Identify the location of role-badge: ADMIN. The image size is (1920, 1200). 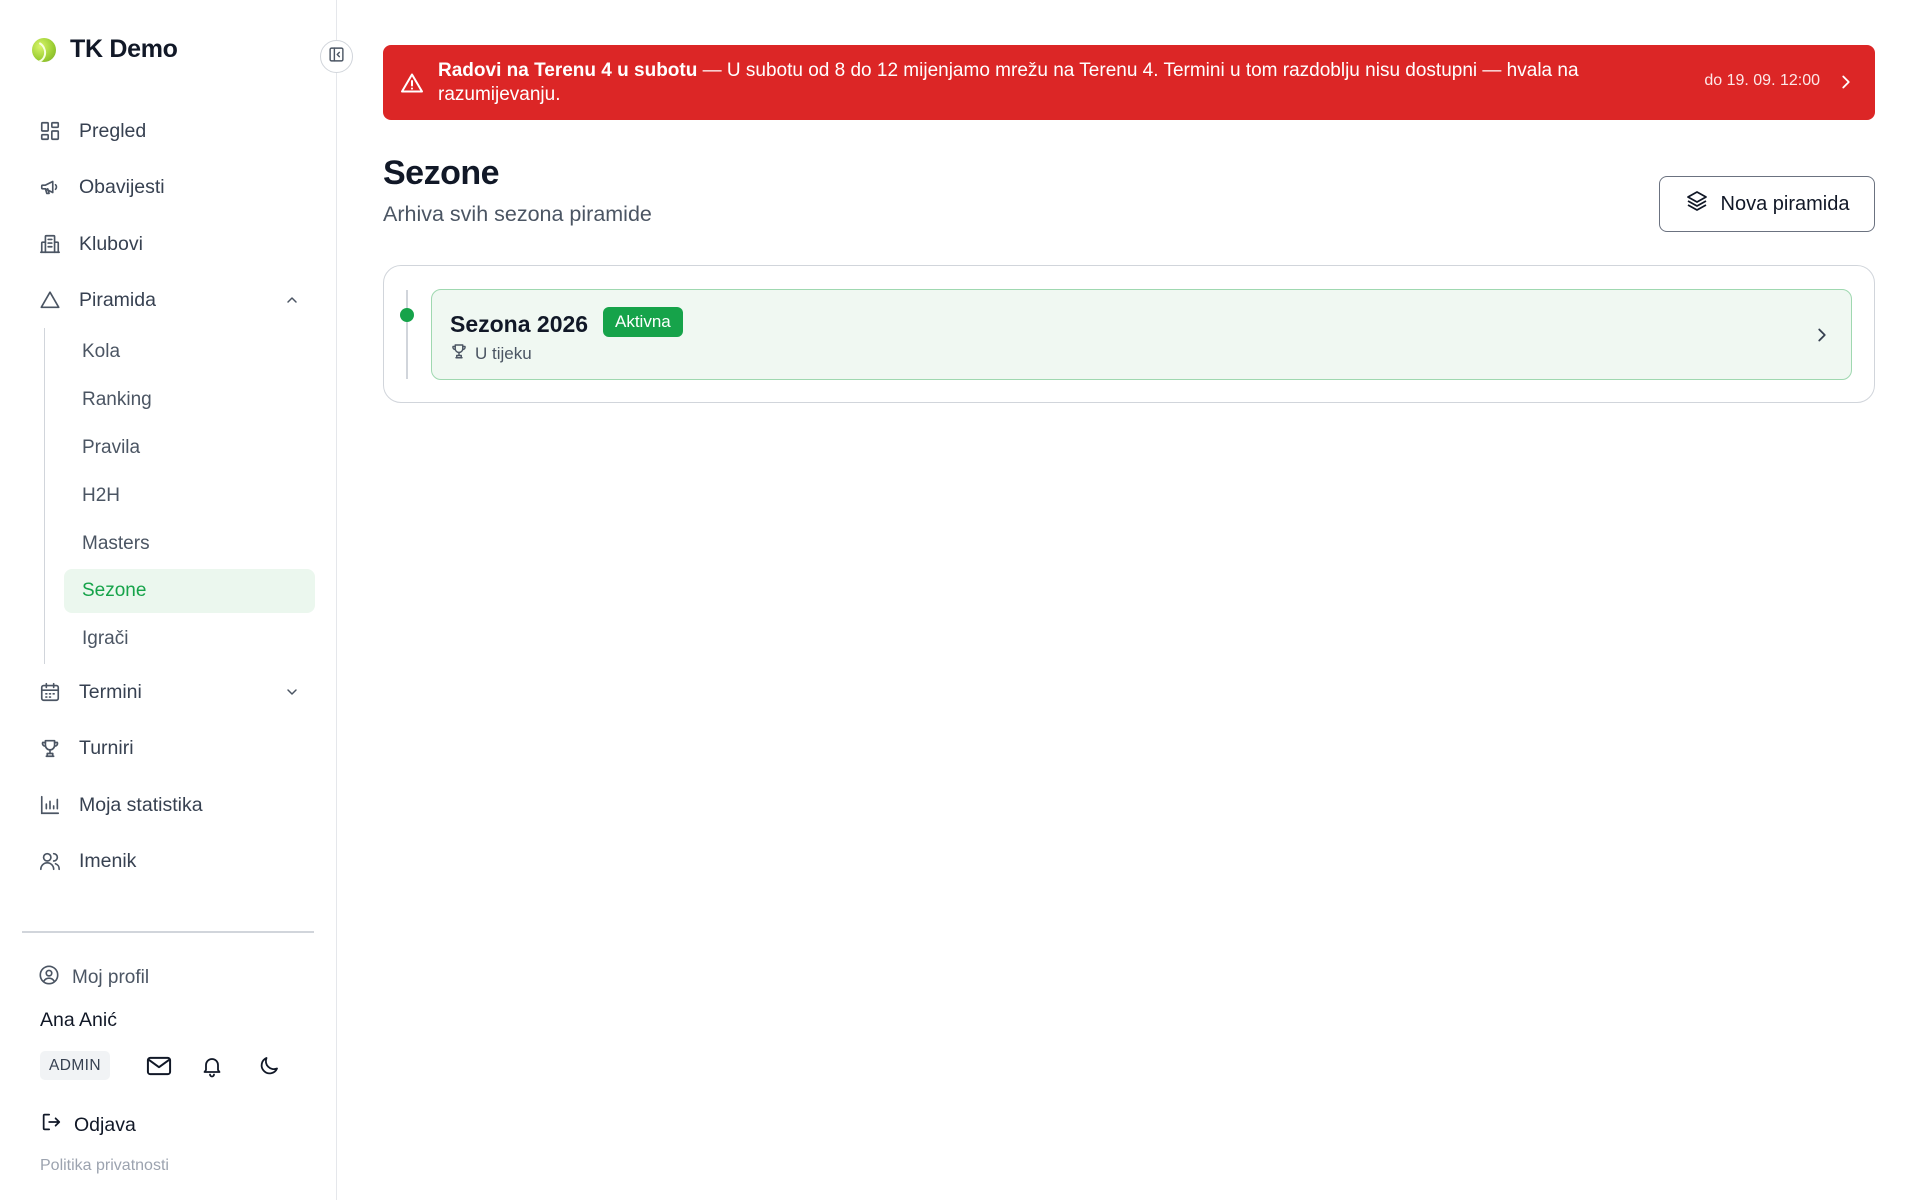
(75, 1065).